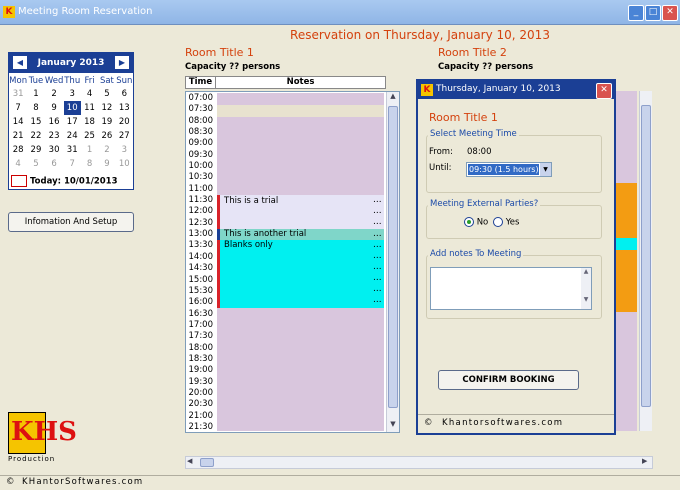 The height and width of the screenshot is (490, 680). I want to click on room1-scrollbar: ▲ ▼, so click(392, 262).